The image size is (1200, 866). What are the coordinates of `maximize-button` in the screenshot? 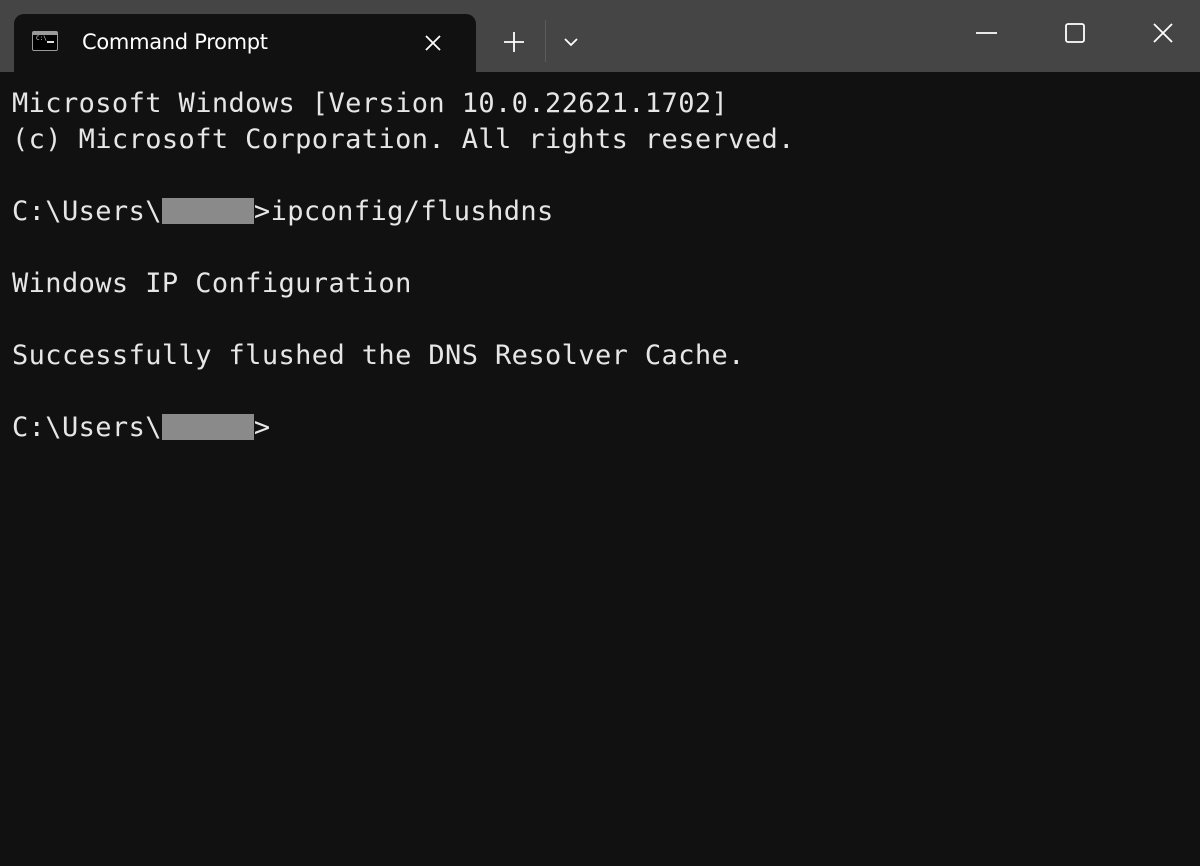 It's located at (1075, 33).